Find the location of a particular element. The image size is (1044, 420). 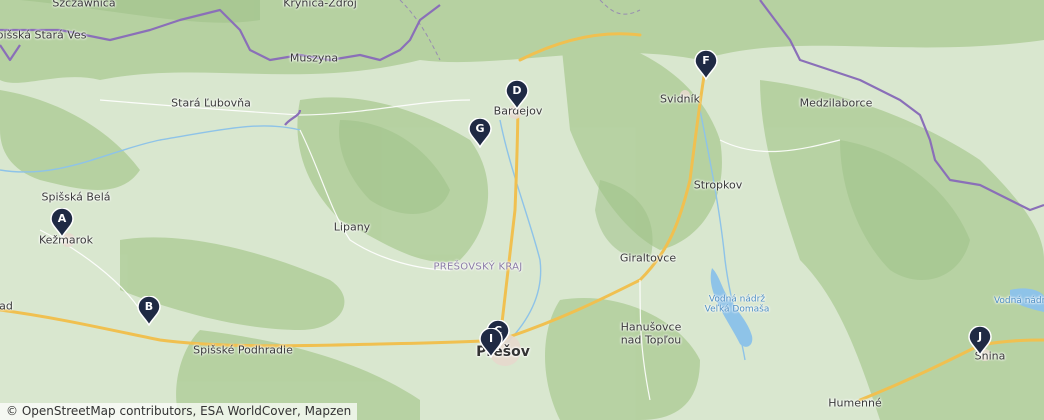

marker-g: G is located at coordinates (480, 133).